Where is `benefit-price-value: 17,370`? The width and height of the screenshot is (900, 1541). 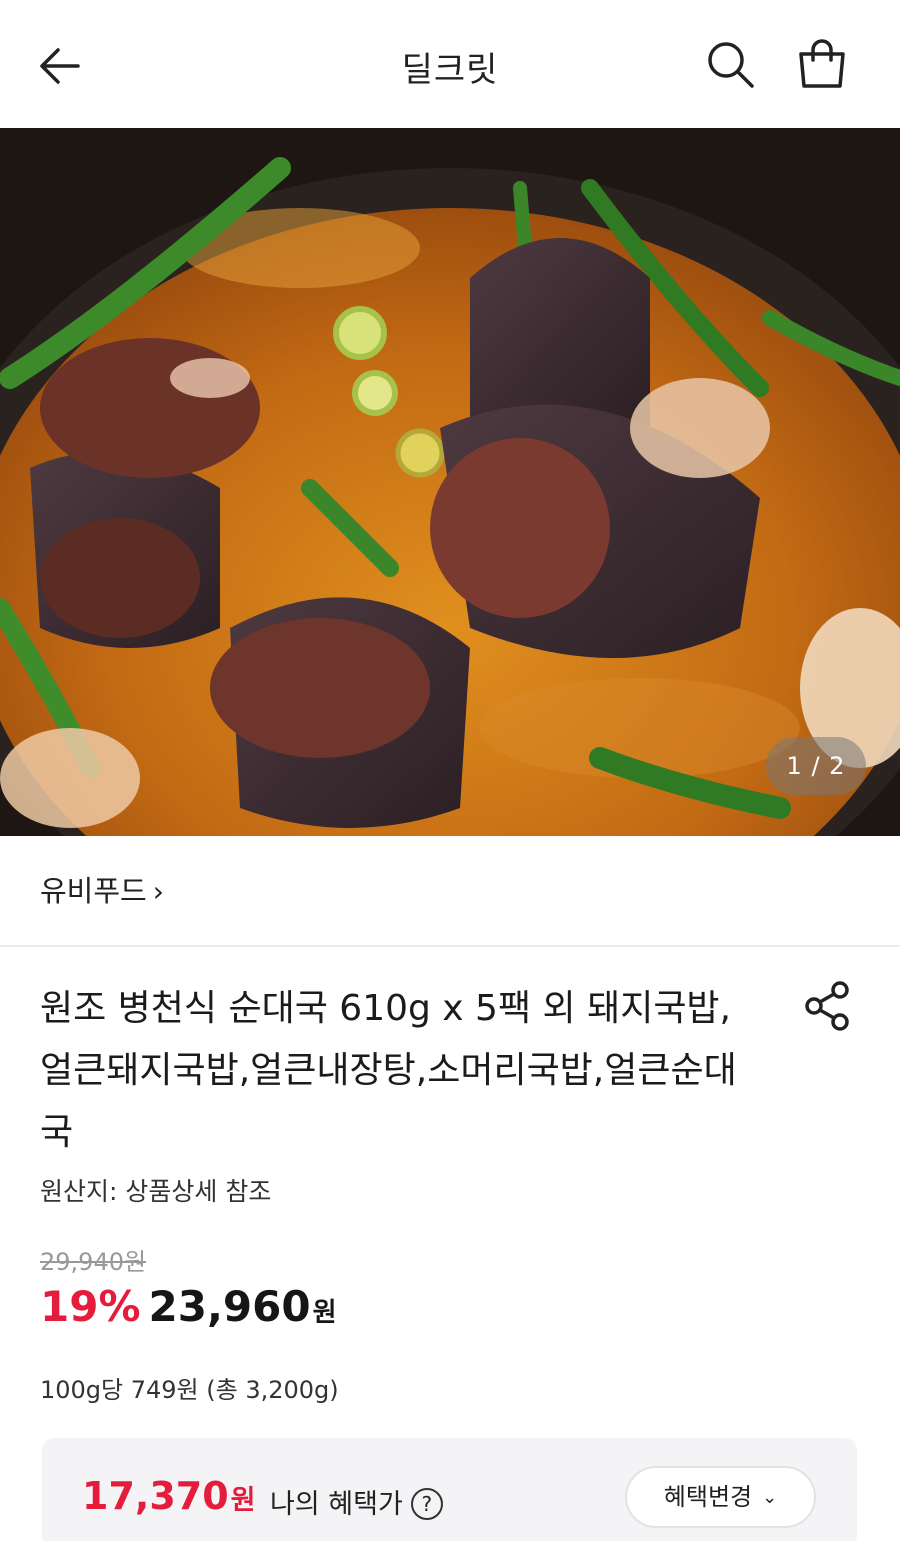
benefit-price-value: 17,370 is located at coordinates (155, 1496).